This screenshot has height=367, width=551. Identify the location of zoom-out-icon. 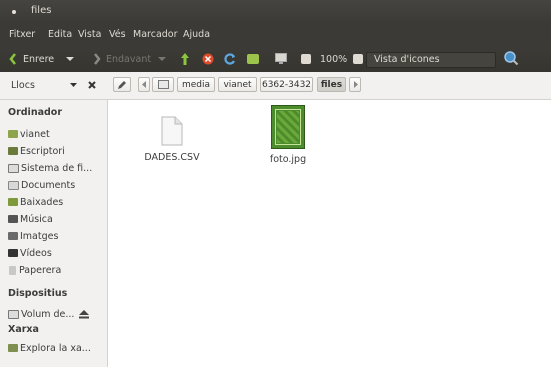
(306, 59).